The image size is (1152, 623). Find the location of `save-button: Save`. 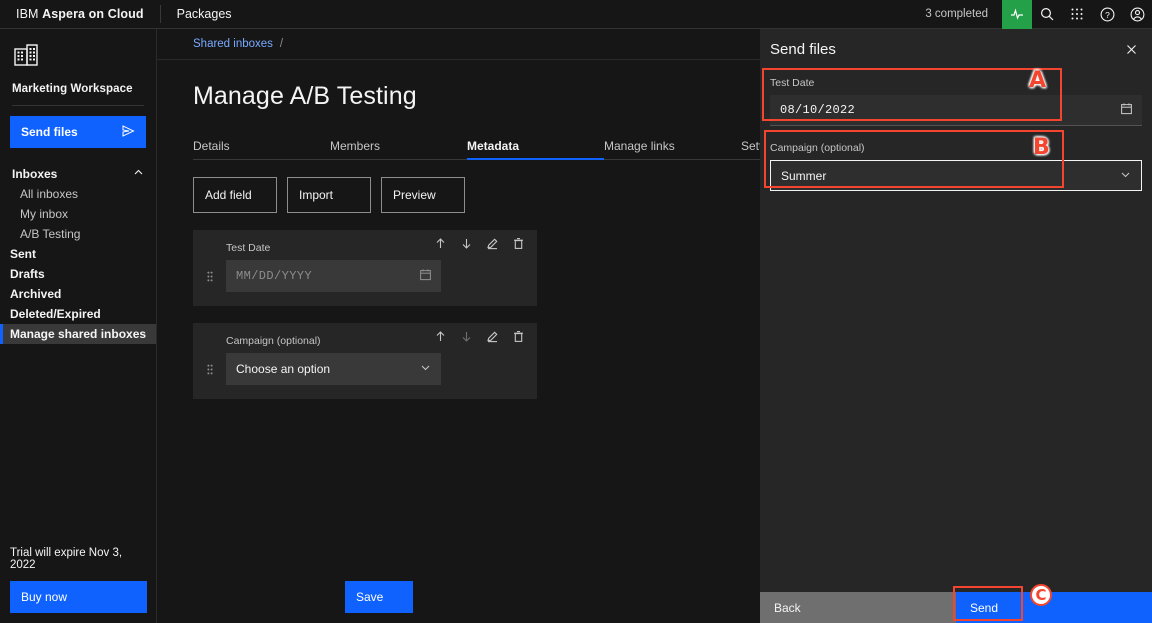

save-button: Save is located at coordinates (379, 597).